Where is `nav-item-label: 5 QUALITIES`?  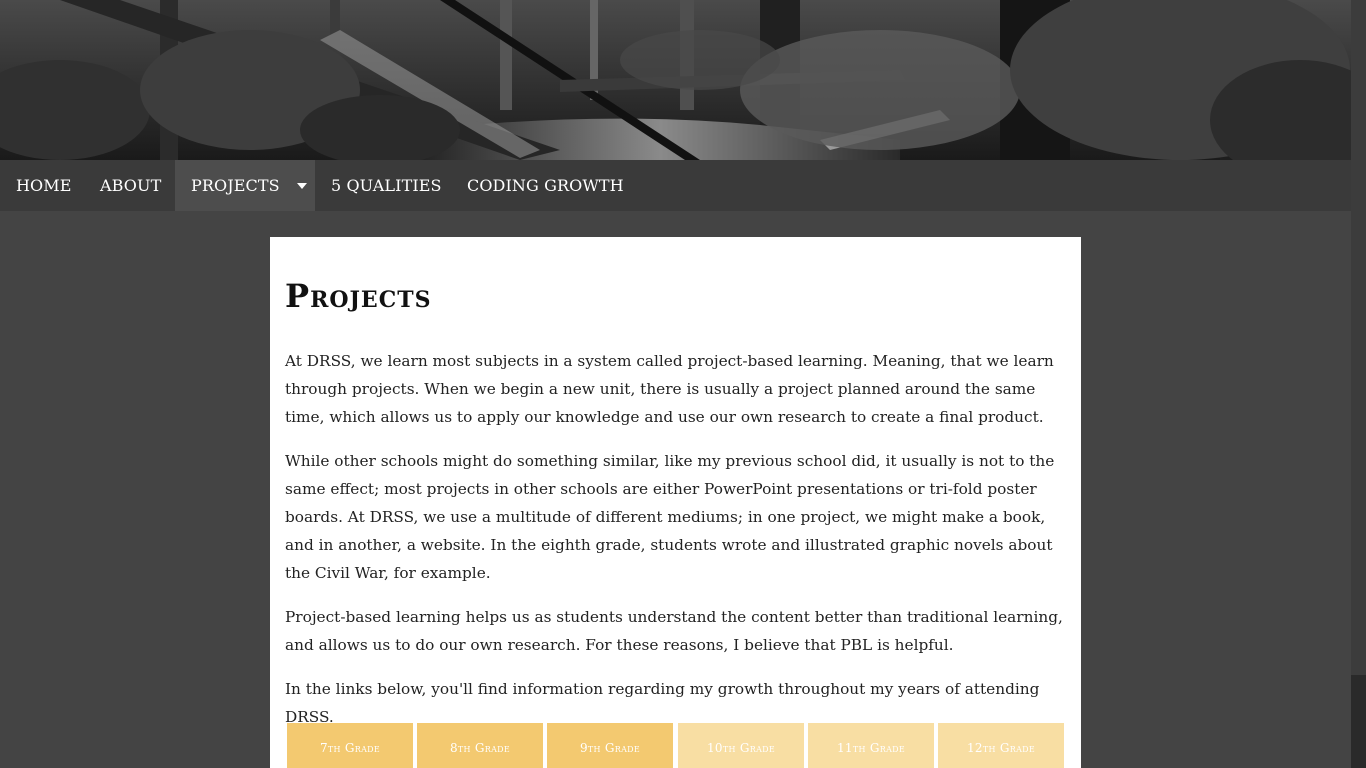 nav-item-label: 5 QUALITIES is located at coordinates (386, 185).